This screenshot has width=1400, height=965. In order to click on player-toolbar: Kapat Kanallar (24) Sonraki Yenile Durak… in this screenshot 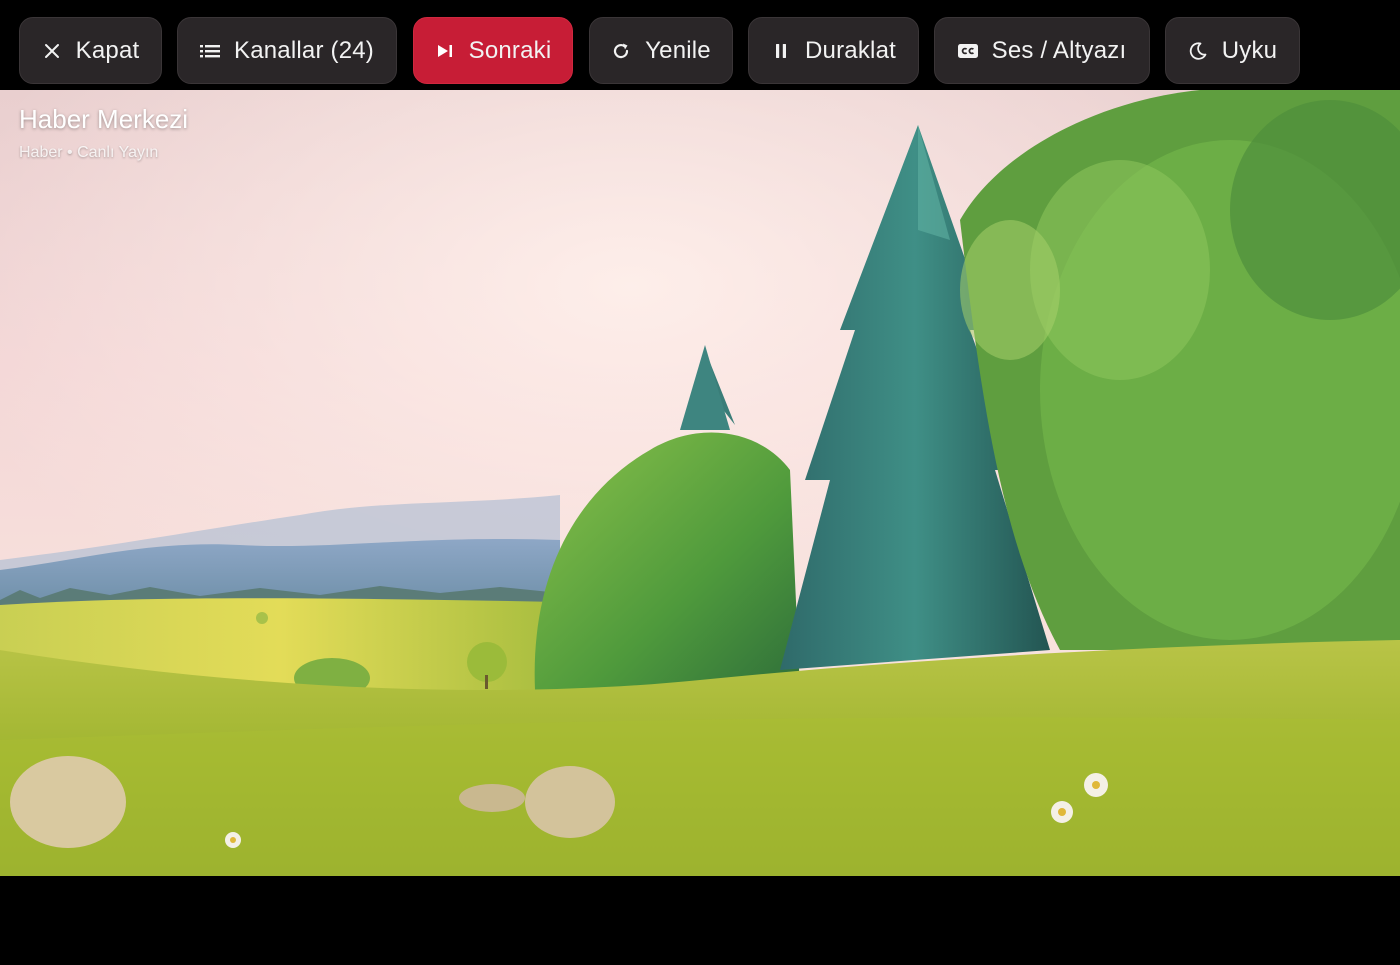, I will do `click(700, 45)`.